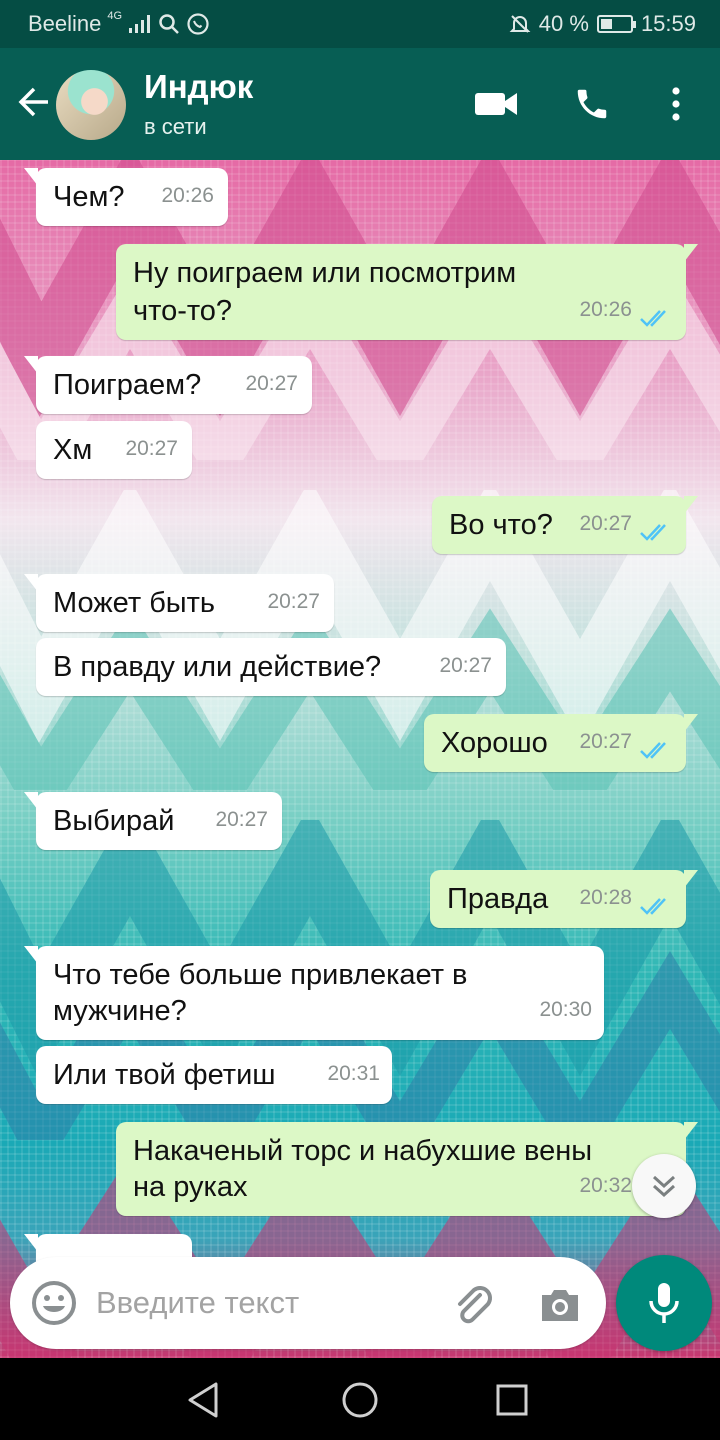  What do you see at coordinates (217, 667) in the screenshot?
I see `message-text: В правду или действие?` at bounding box center [217, 667].